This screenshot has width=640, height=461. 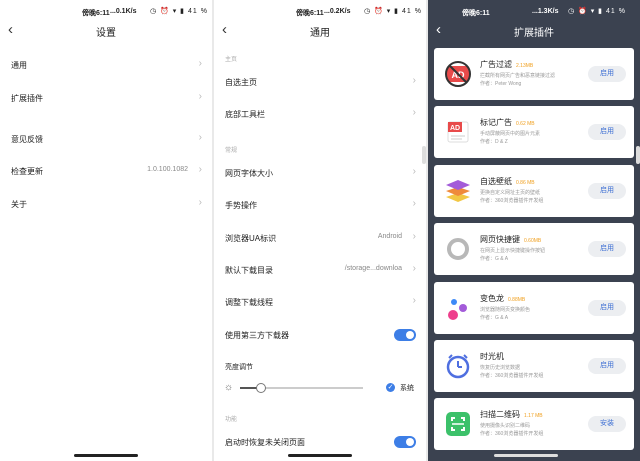 What do you see at coordinates (533, 416) in the screenshot?
I see `plugin-size: 1.17 MB` at bounding box center [533, 416].